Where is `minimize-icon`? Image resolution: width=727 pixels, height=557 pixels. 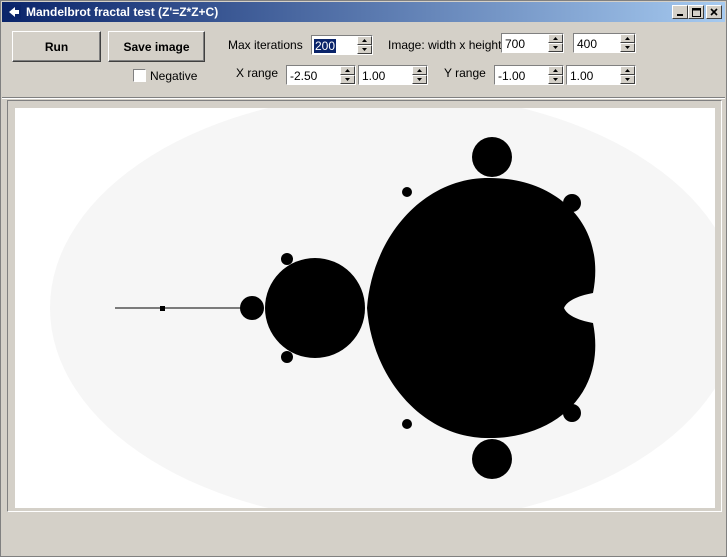 minimize-icon is located at coordinates (680, 12).